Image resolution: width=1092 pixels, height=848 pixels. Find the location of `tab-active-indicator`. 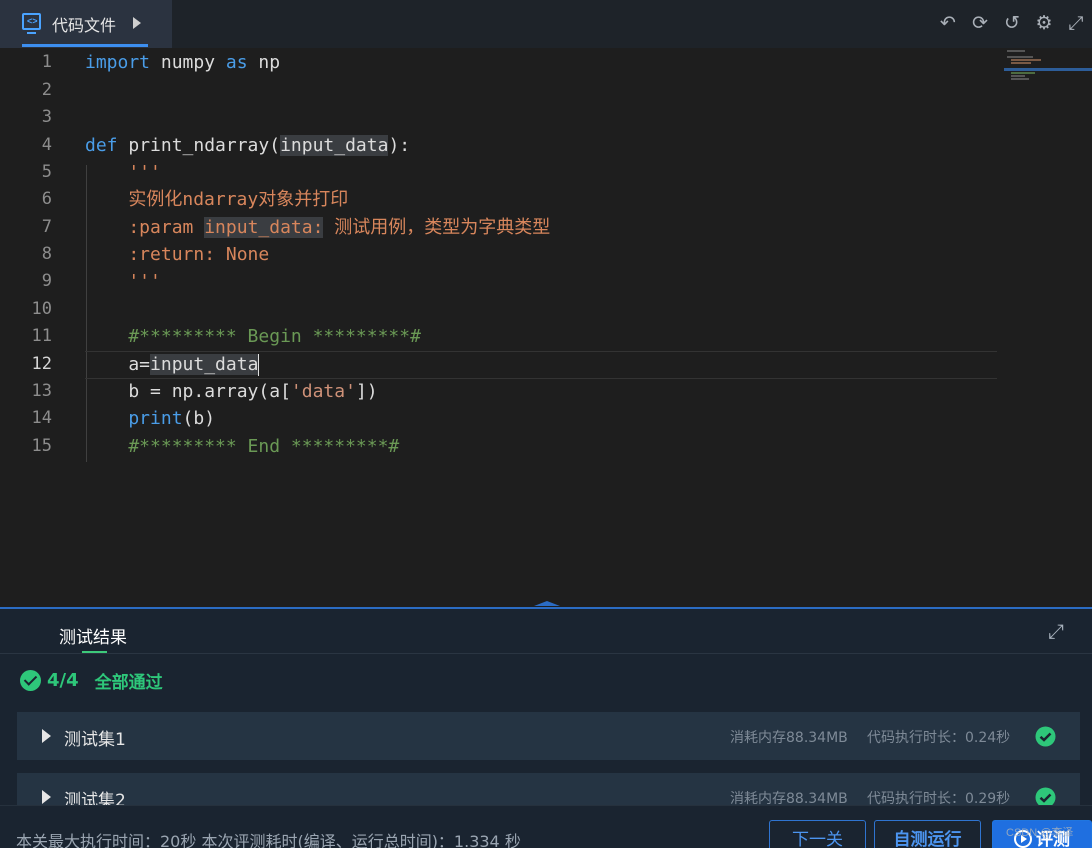

tab-active-indicator is located at coordinates (85, 45).